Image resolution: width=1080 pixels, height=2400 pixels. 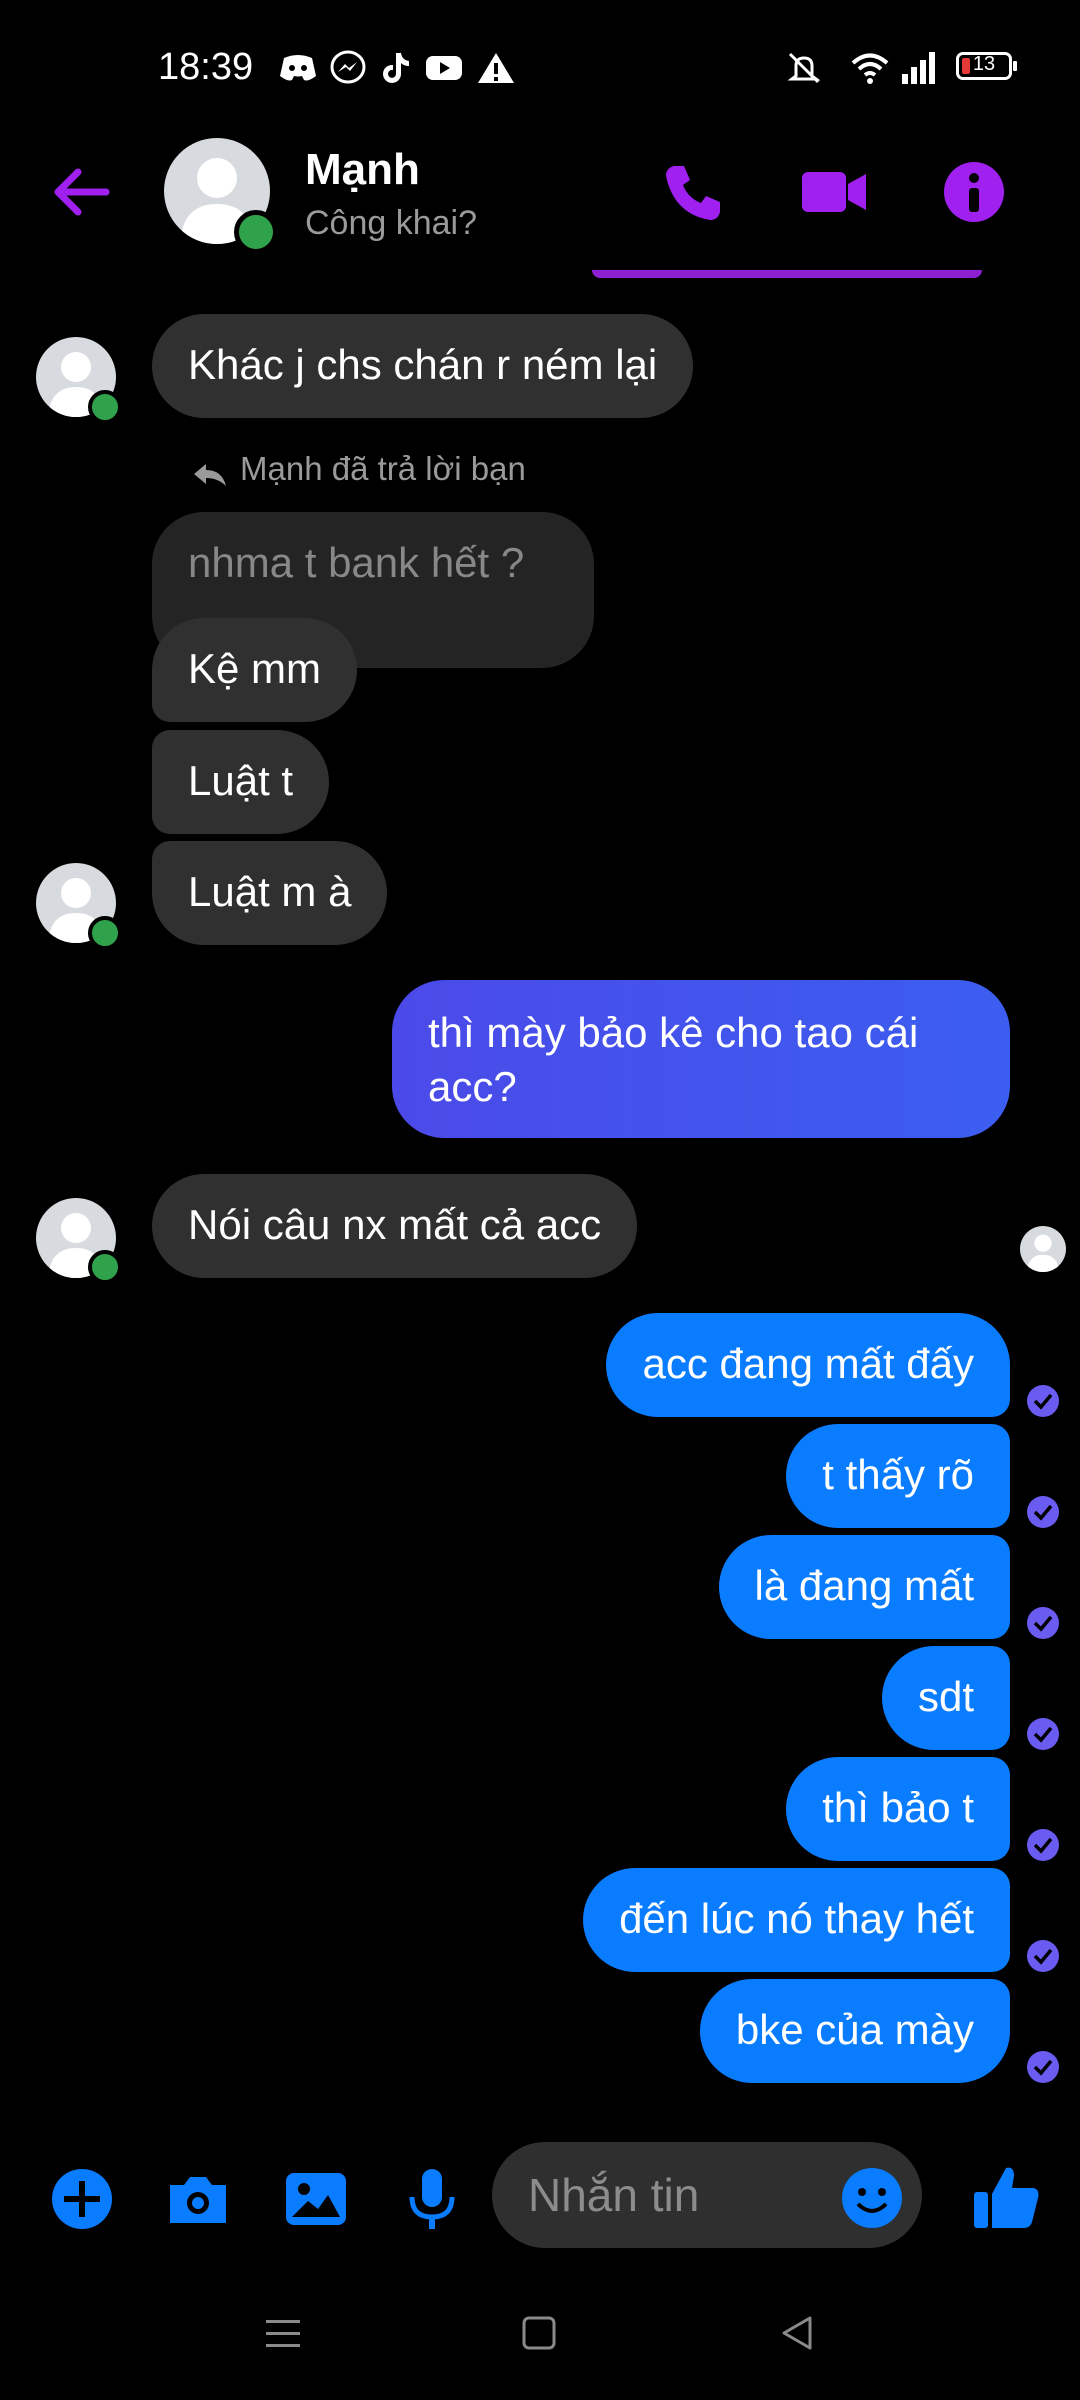 What do you see at coordinates (808, 1365) in the screenshot?
I see `message-bubble: acc đang mất đấy` at bounding box center [808, 1365].